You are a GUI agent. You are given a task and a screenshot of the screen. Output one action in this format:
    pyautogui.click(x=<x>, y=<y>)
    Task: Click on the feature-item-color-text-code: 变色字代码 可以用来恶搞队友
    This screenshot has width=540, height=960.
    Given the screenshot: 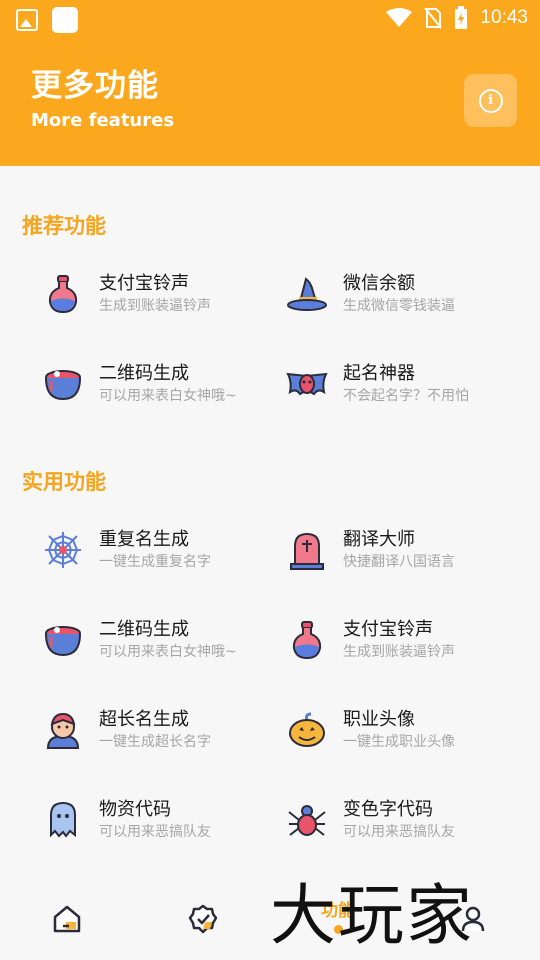 What is the action you would take?
    pyautogui.click(x=411, y=820)
    